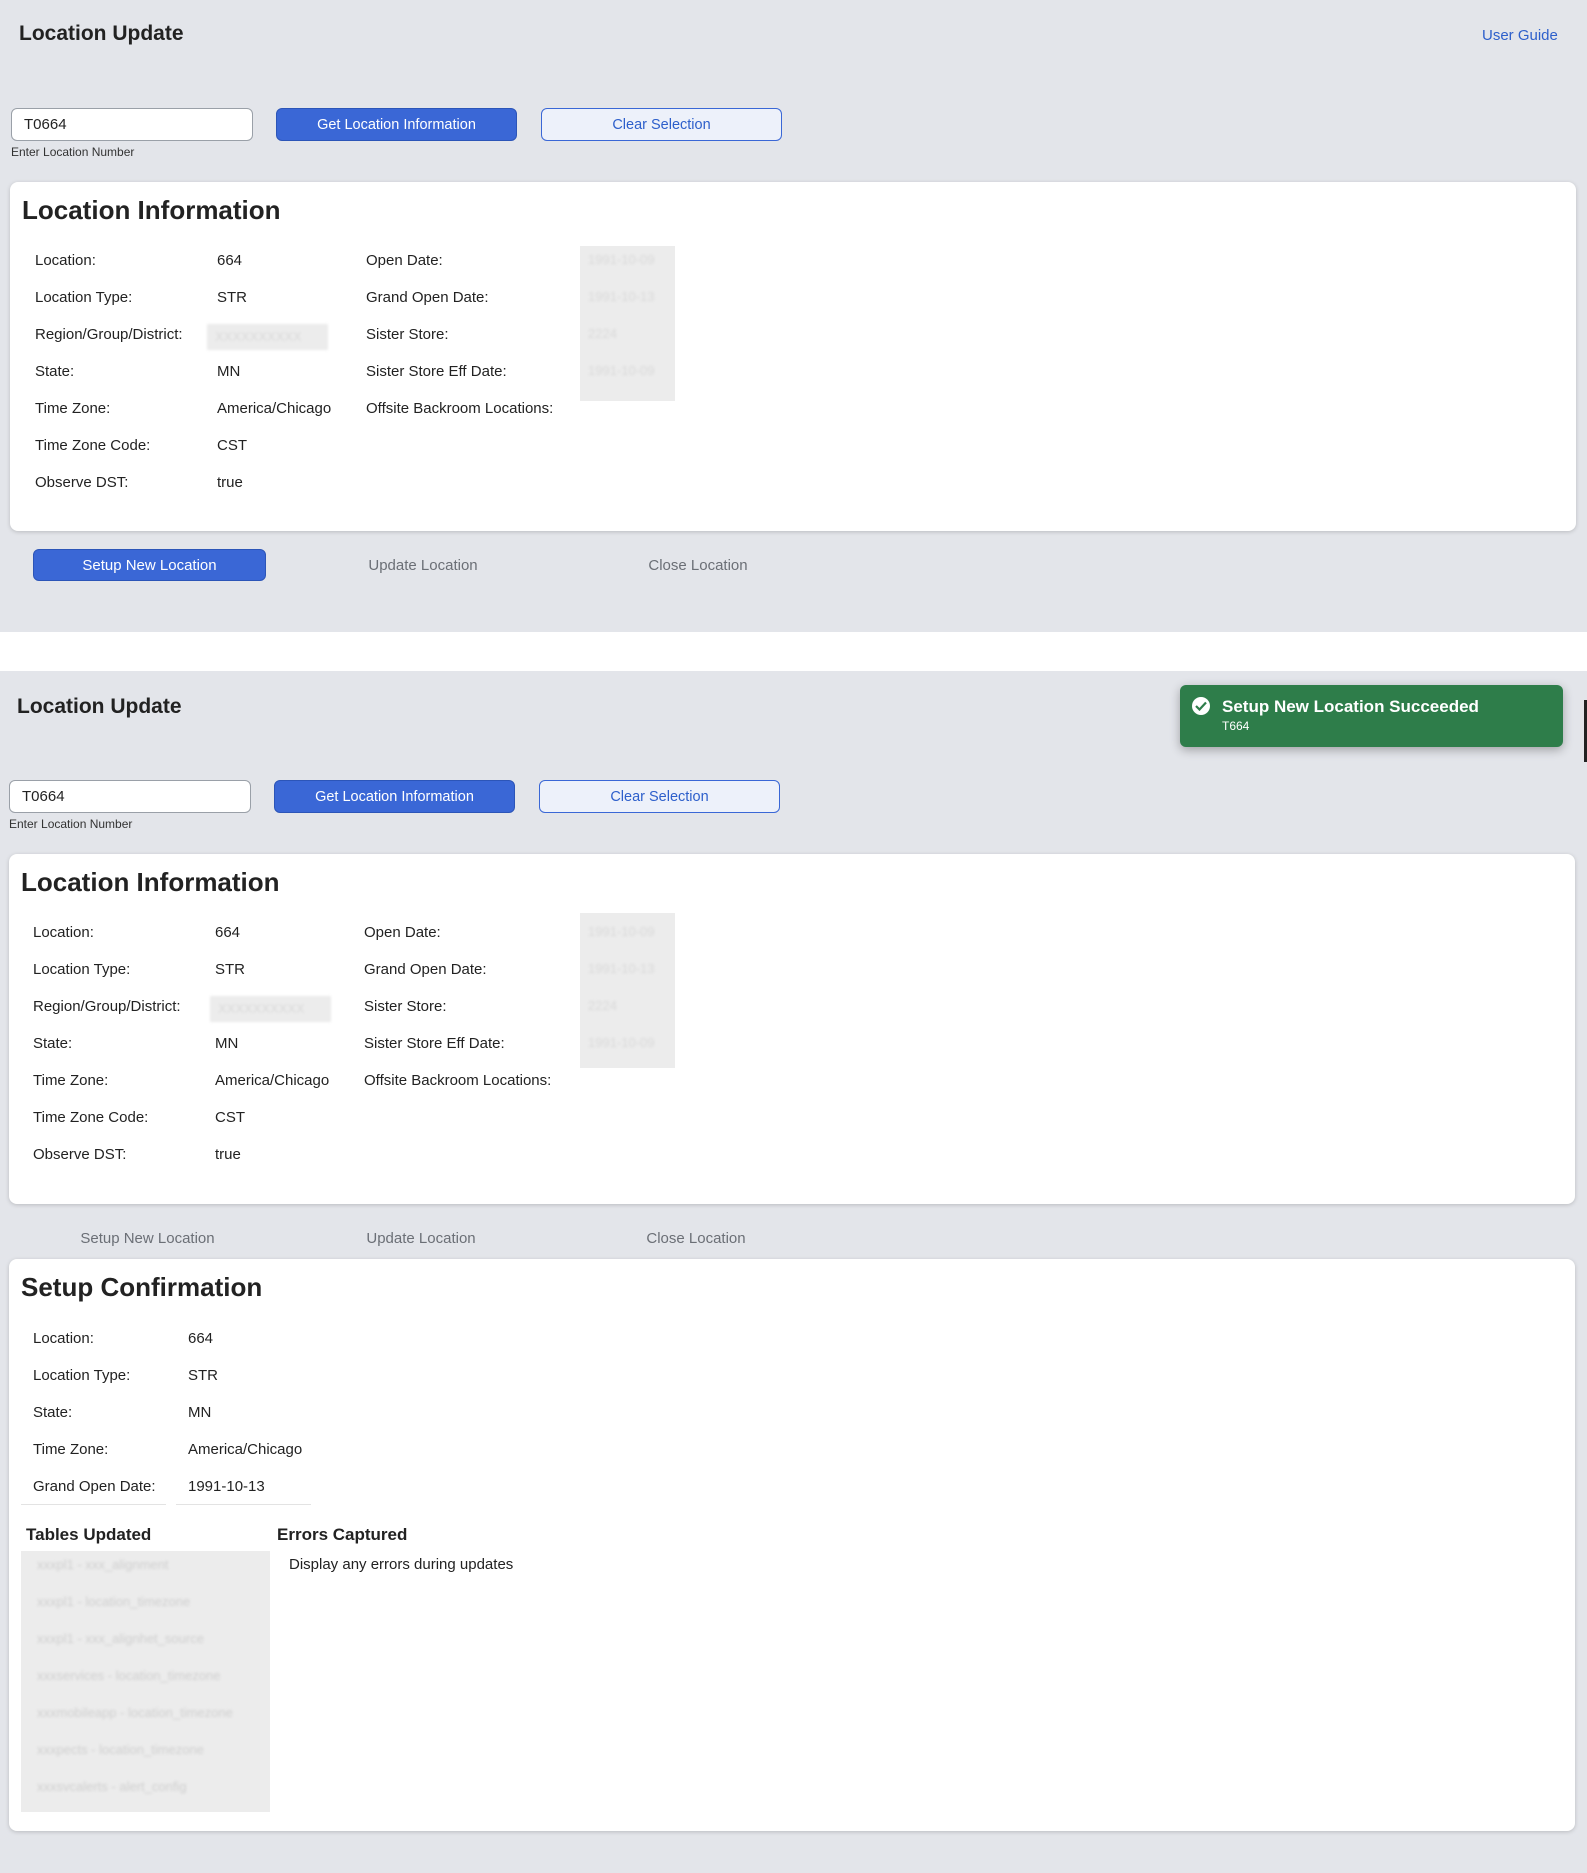  Describe the element at coordinates (1350, 706) in the screenshot. I see `toast-title: Setup New Location Succeeded` at that location.